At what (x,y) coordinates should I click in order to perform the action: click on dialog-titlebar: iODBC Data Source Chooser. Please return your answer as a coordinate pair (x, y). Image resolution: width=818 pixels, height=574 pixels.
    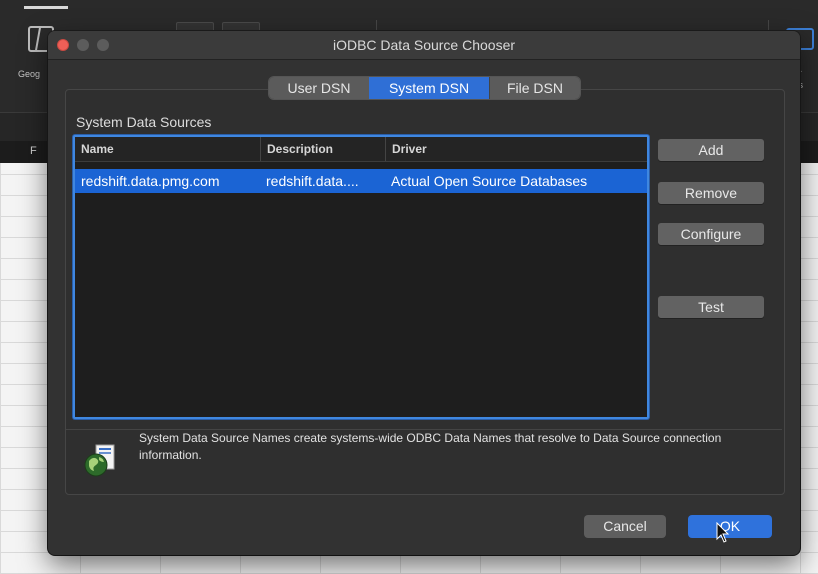
    Looking at the image, I should click on (424, 45).